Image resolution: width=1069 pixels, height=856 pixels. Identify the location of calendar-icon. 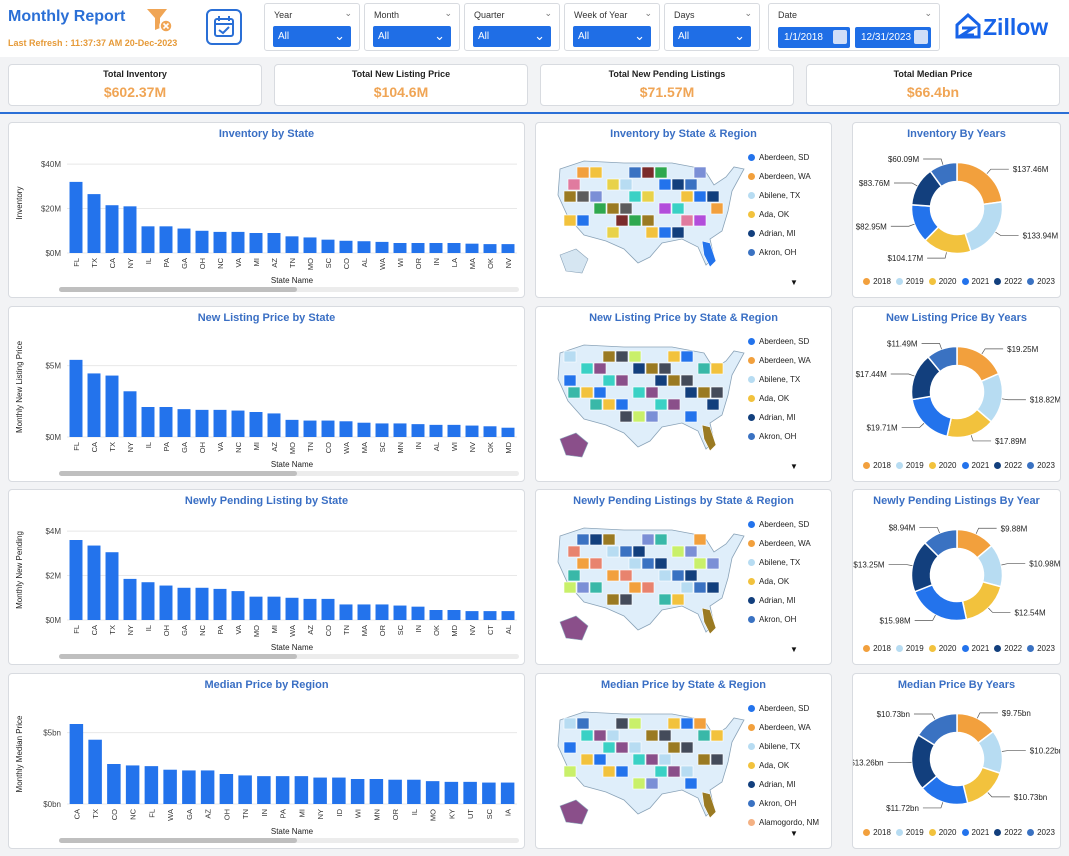
(921, 37).